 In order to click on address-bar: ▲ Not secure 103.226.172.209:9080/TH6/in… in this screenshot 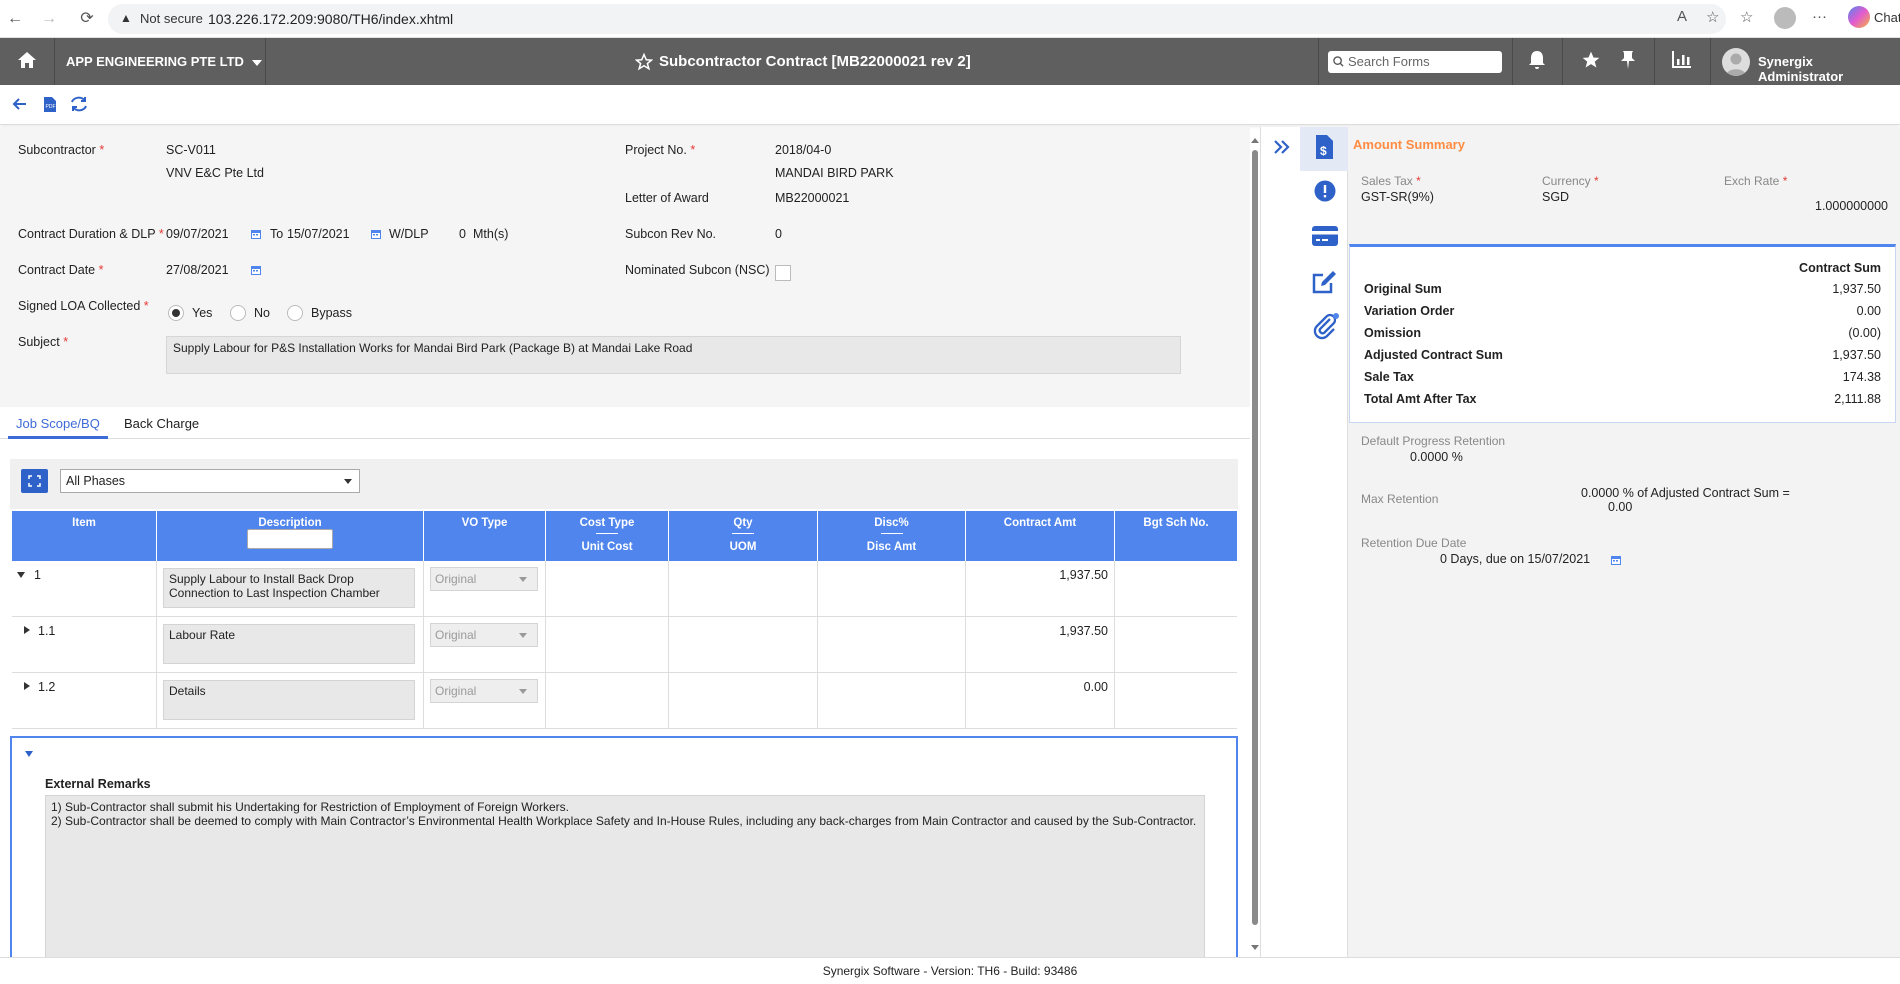, I will do `click(917, 19)`.